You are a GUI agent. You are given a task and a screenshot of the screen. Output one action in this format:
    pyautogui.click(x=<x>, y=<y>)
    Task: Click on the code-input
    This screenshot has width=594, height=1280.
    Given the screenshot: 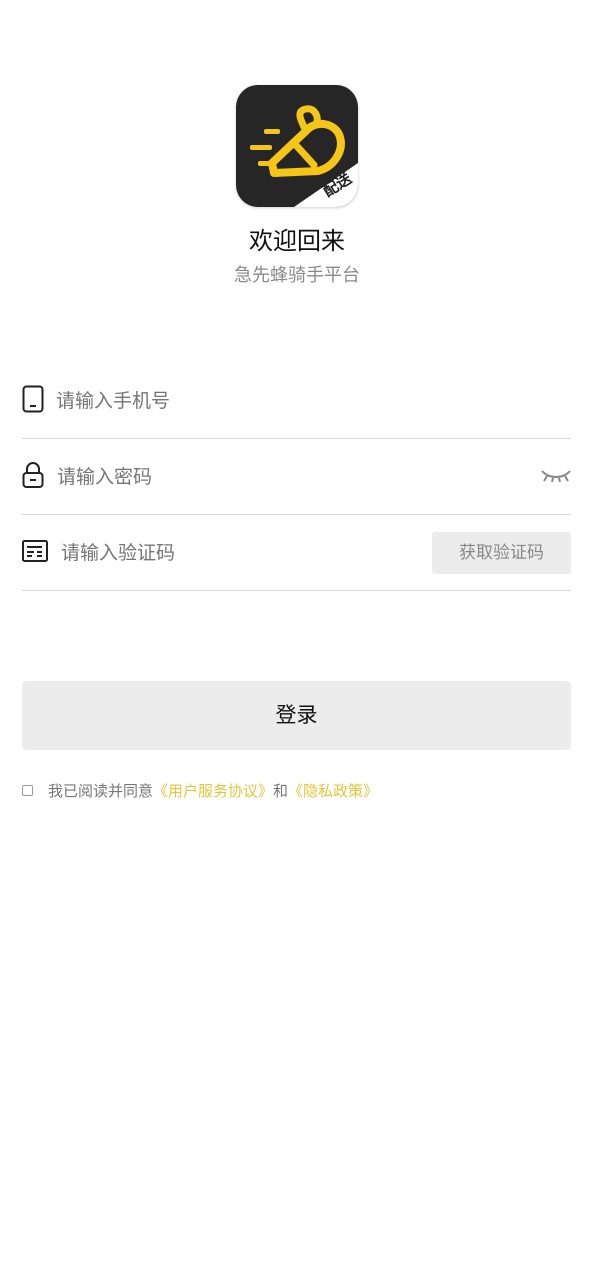 What is the action you would take?
    pyautogui.click(x=241, y=553)
    